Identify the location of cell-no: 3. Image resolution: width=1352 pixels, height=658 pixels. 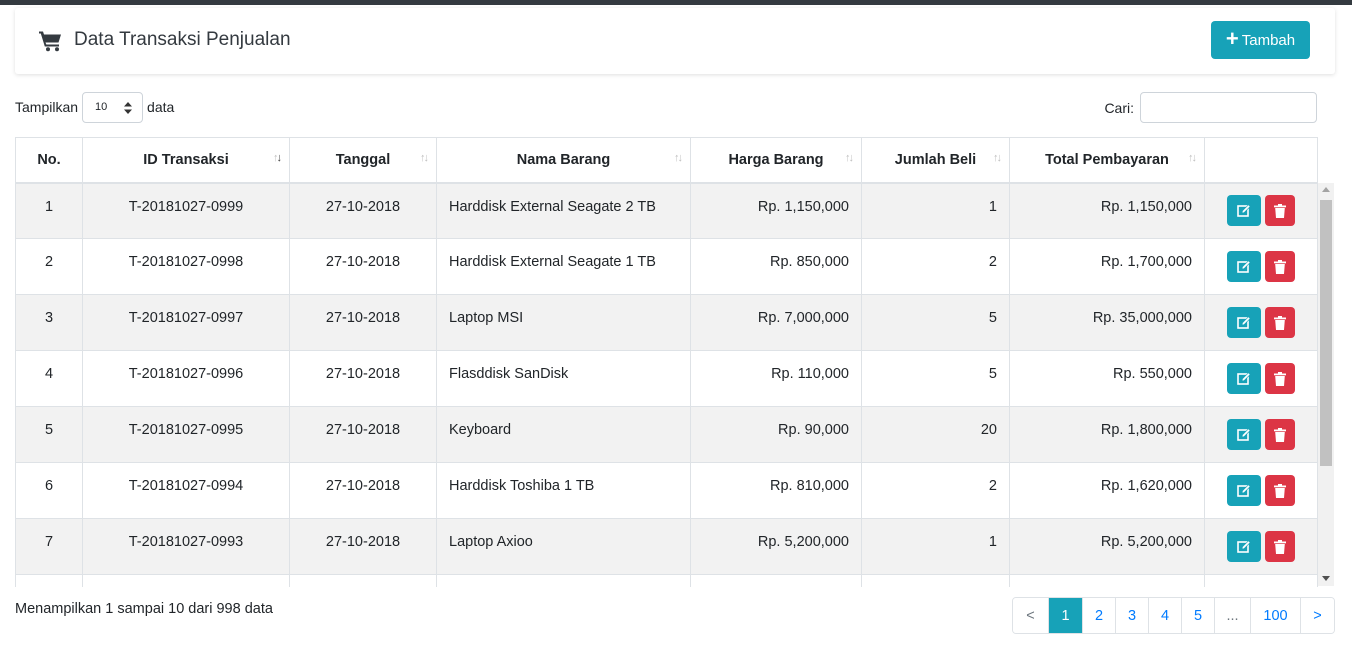
(49, 322).